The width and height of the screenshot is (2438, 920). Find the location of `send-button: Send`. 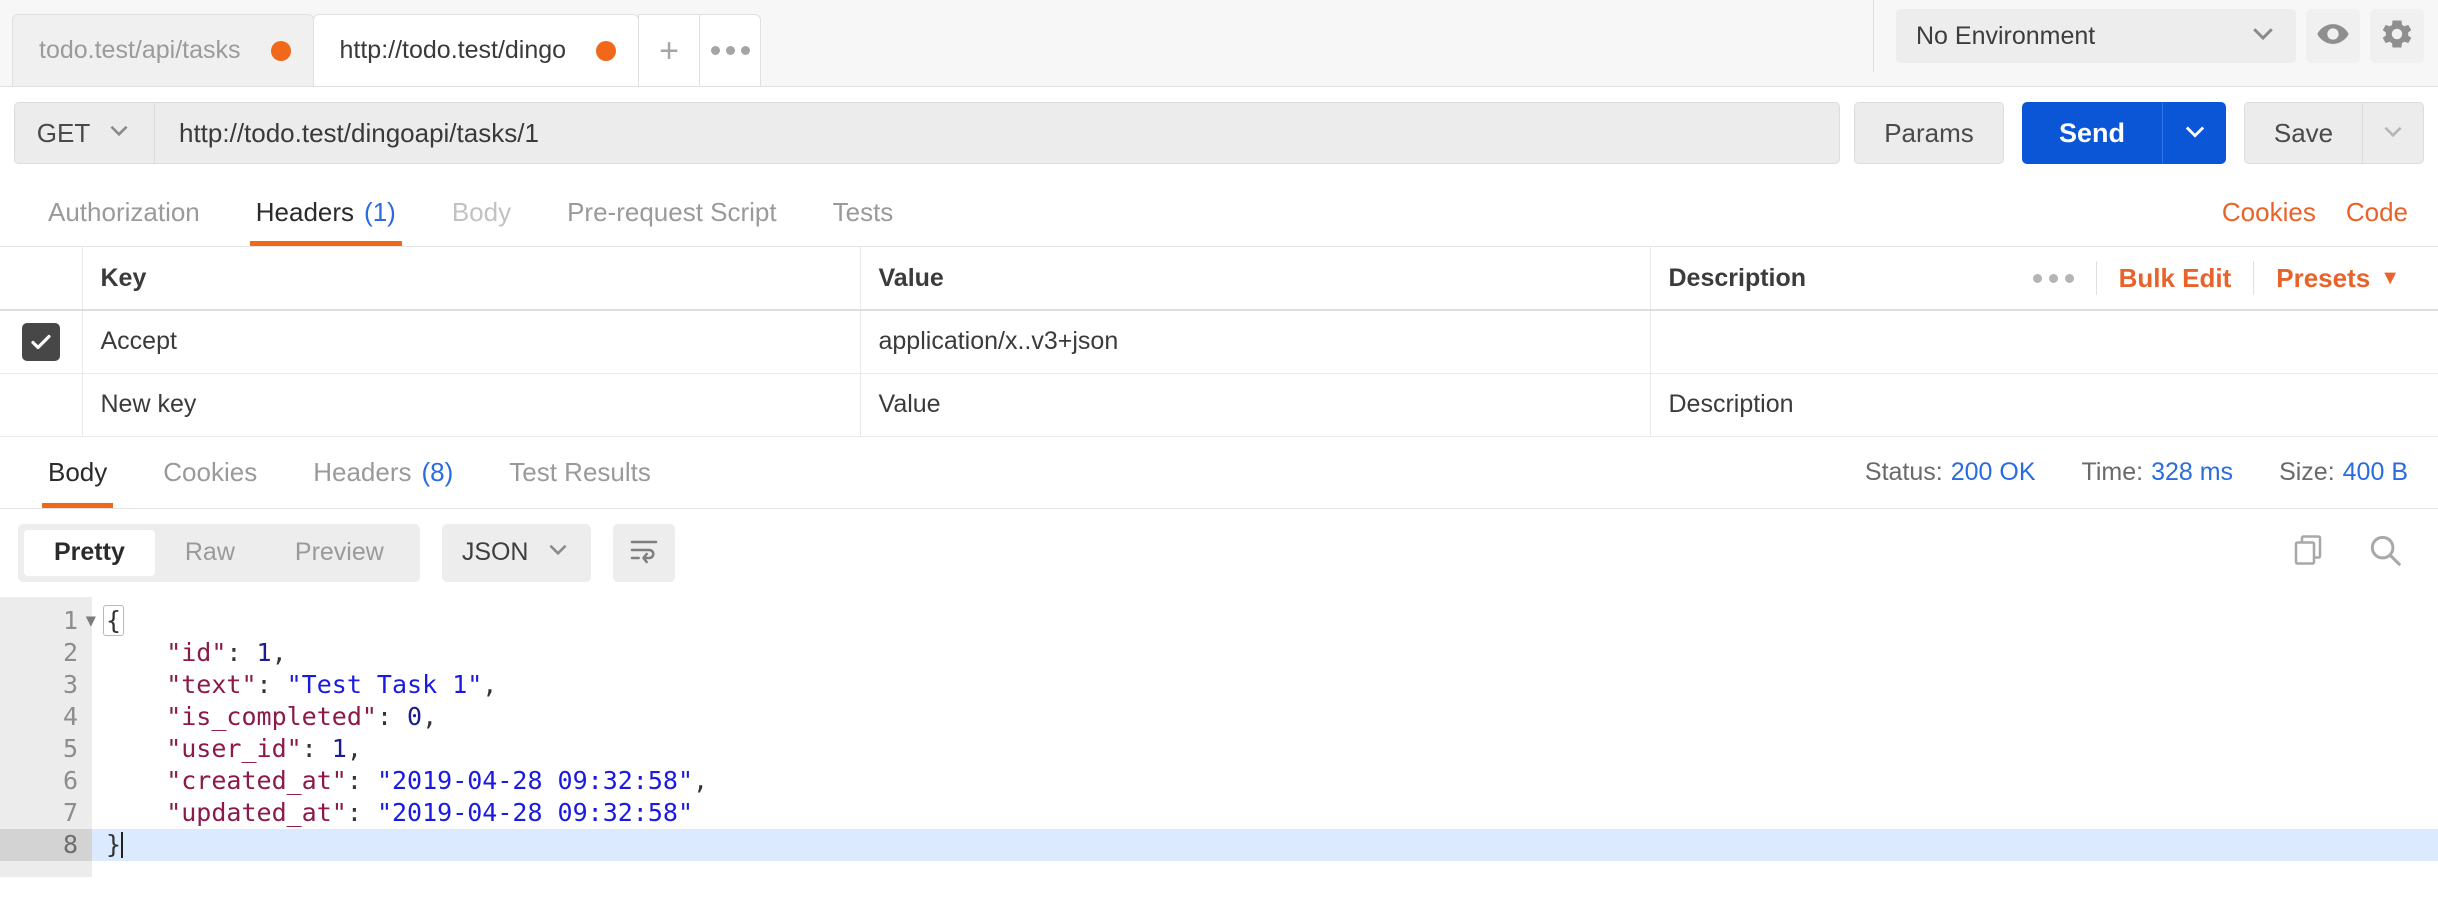

send-button: Send is located at coordinates (2092, 133).